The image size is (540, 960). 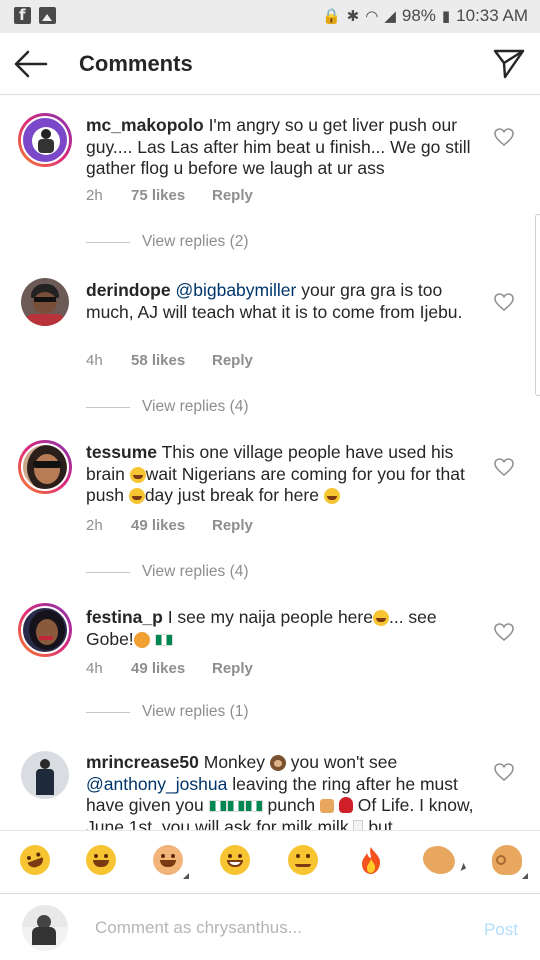 What do you see at coordinates (270, 617) in the screenshot?
I see `comment-body: I see my naija people here` at bounding box center [270, 617].